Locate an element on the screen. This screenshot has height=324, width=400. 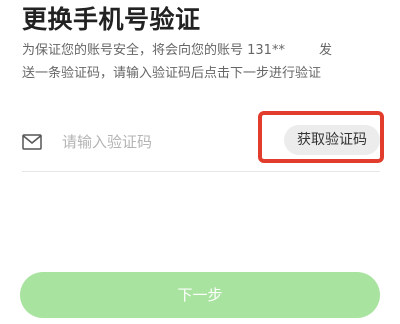
mail-icon is located at coordinates (32, 142).